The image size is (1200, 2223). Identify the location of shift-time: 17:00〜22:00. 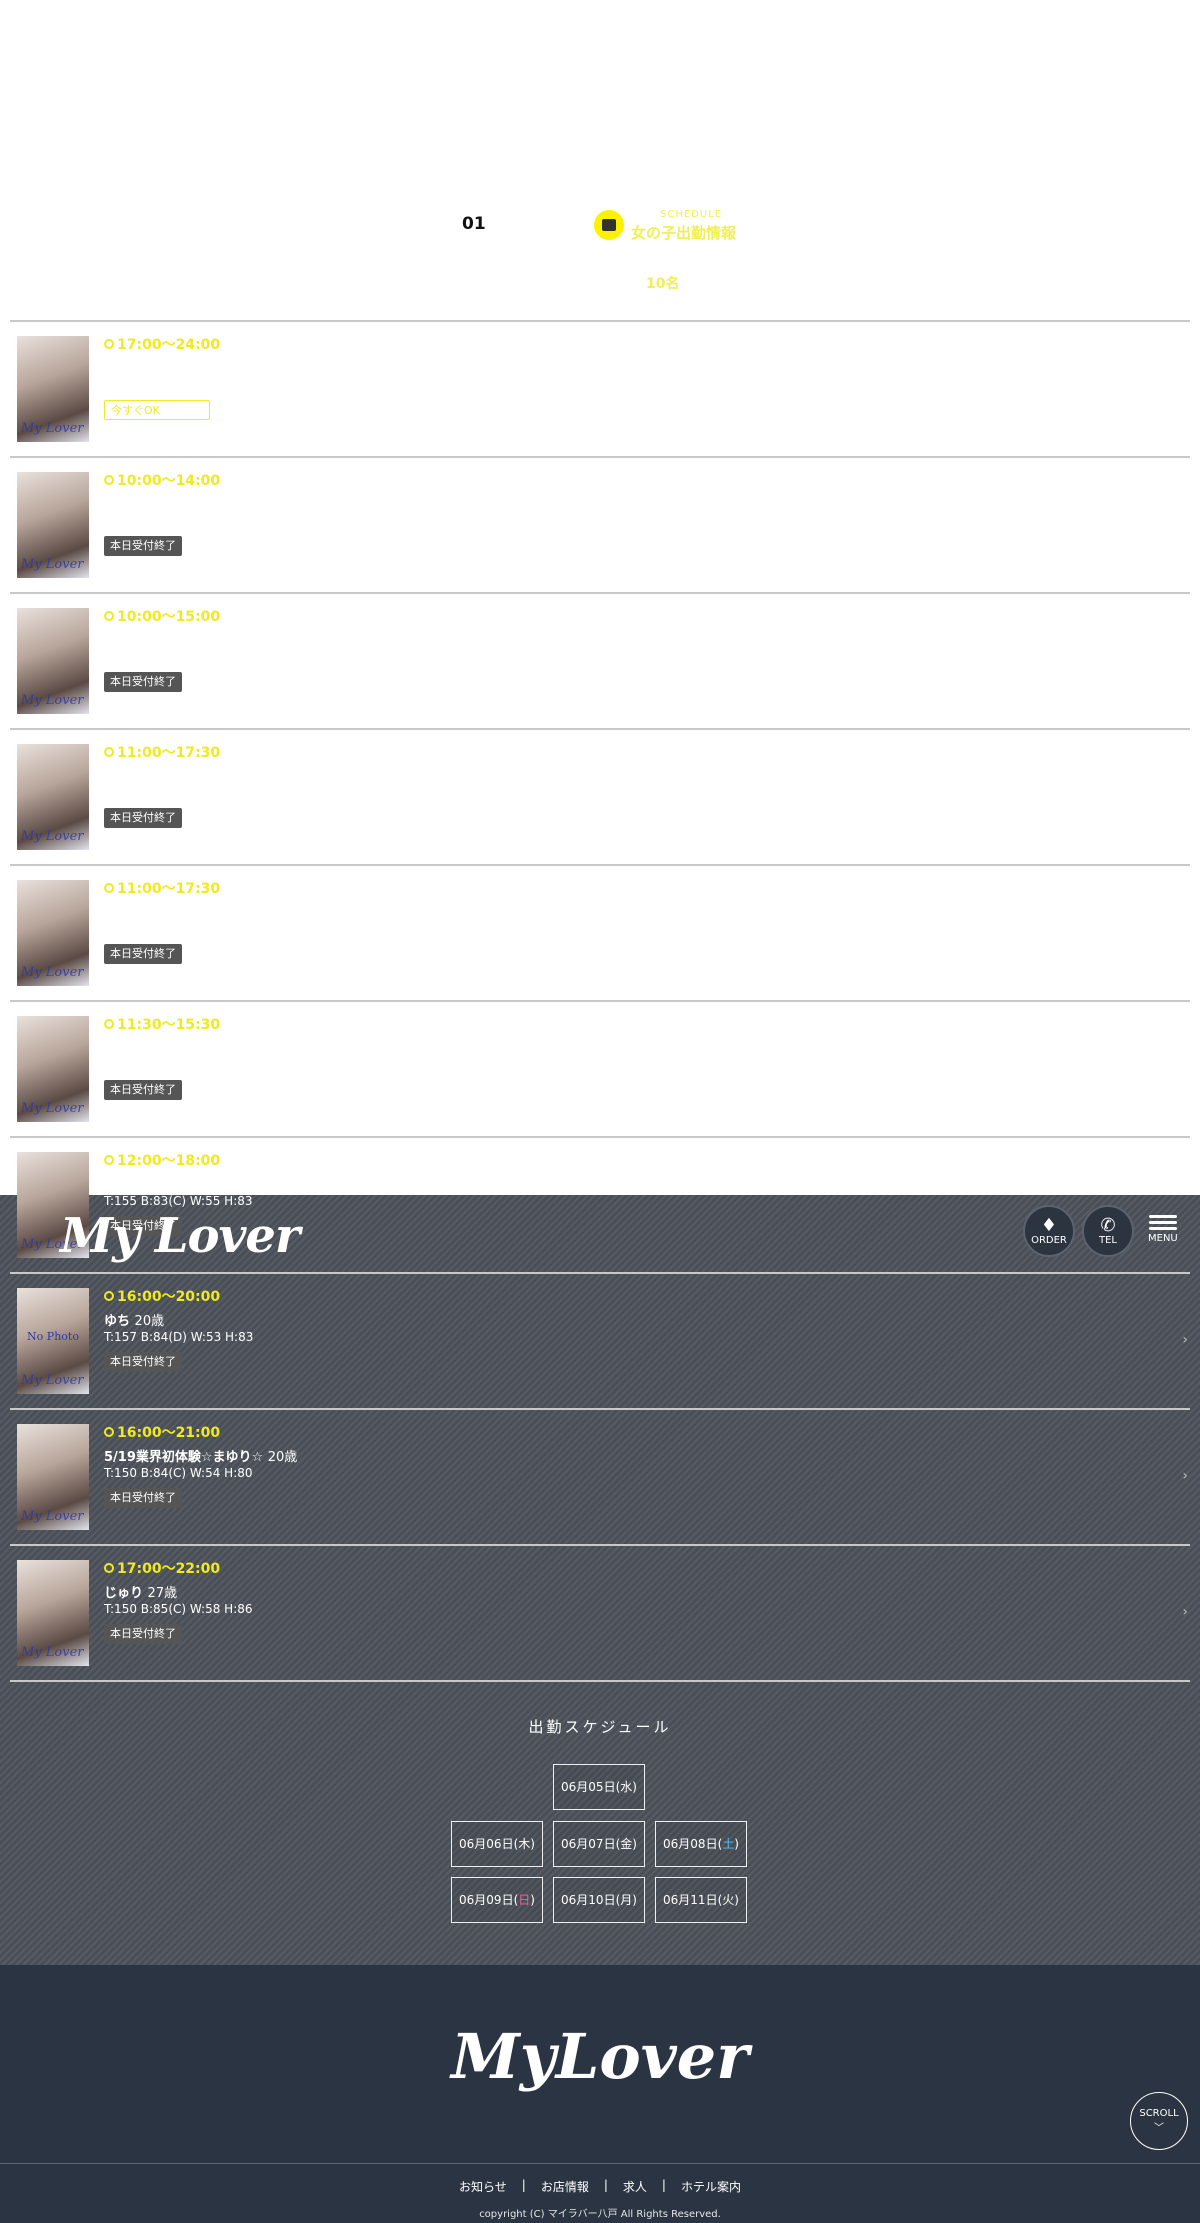
(162, 1568).